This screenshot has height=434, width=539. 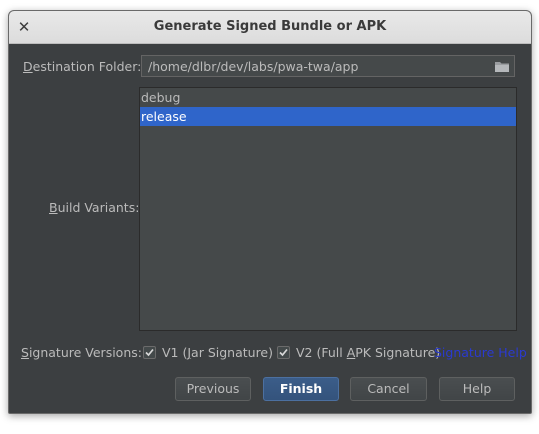 I want to click on title-bar: Generate Signed Bundle or APK ✕, so click(x=270, y=27).